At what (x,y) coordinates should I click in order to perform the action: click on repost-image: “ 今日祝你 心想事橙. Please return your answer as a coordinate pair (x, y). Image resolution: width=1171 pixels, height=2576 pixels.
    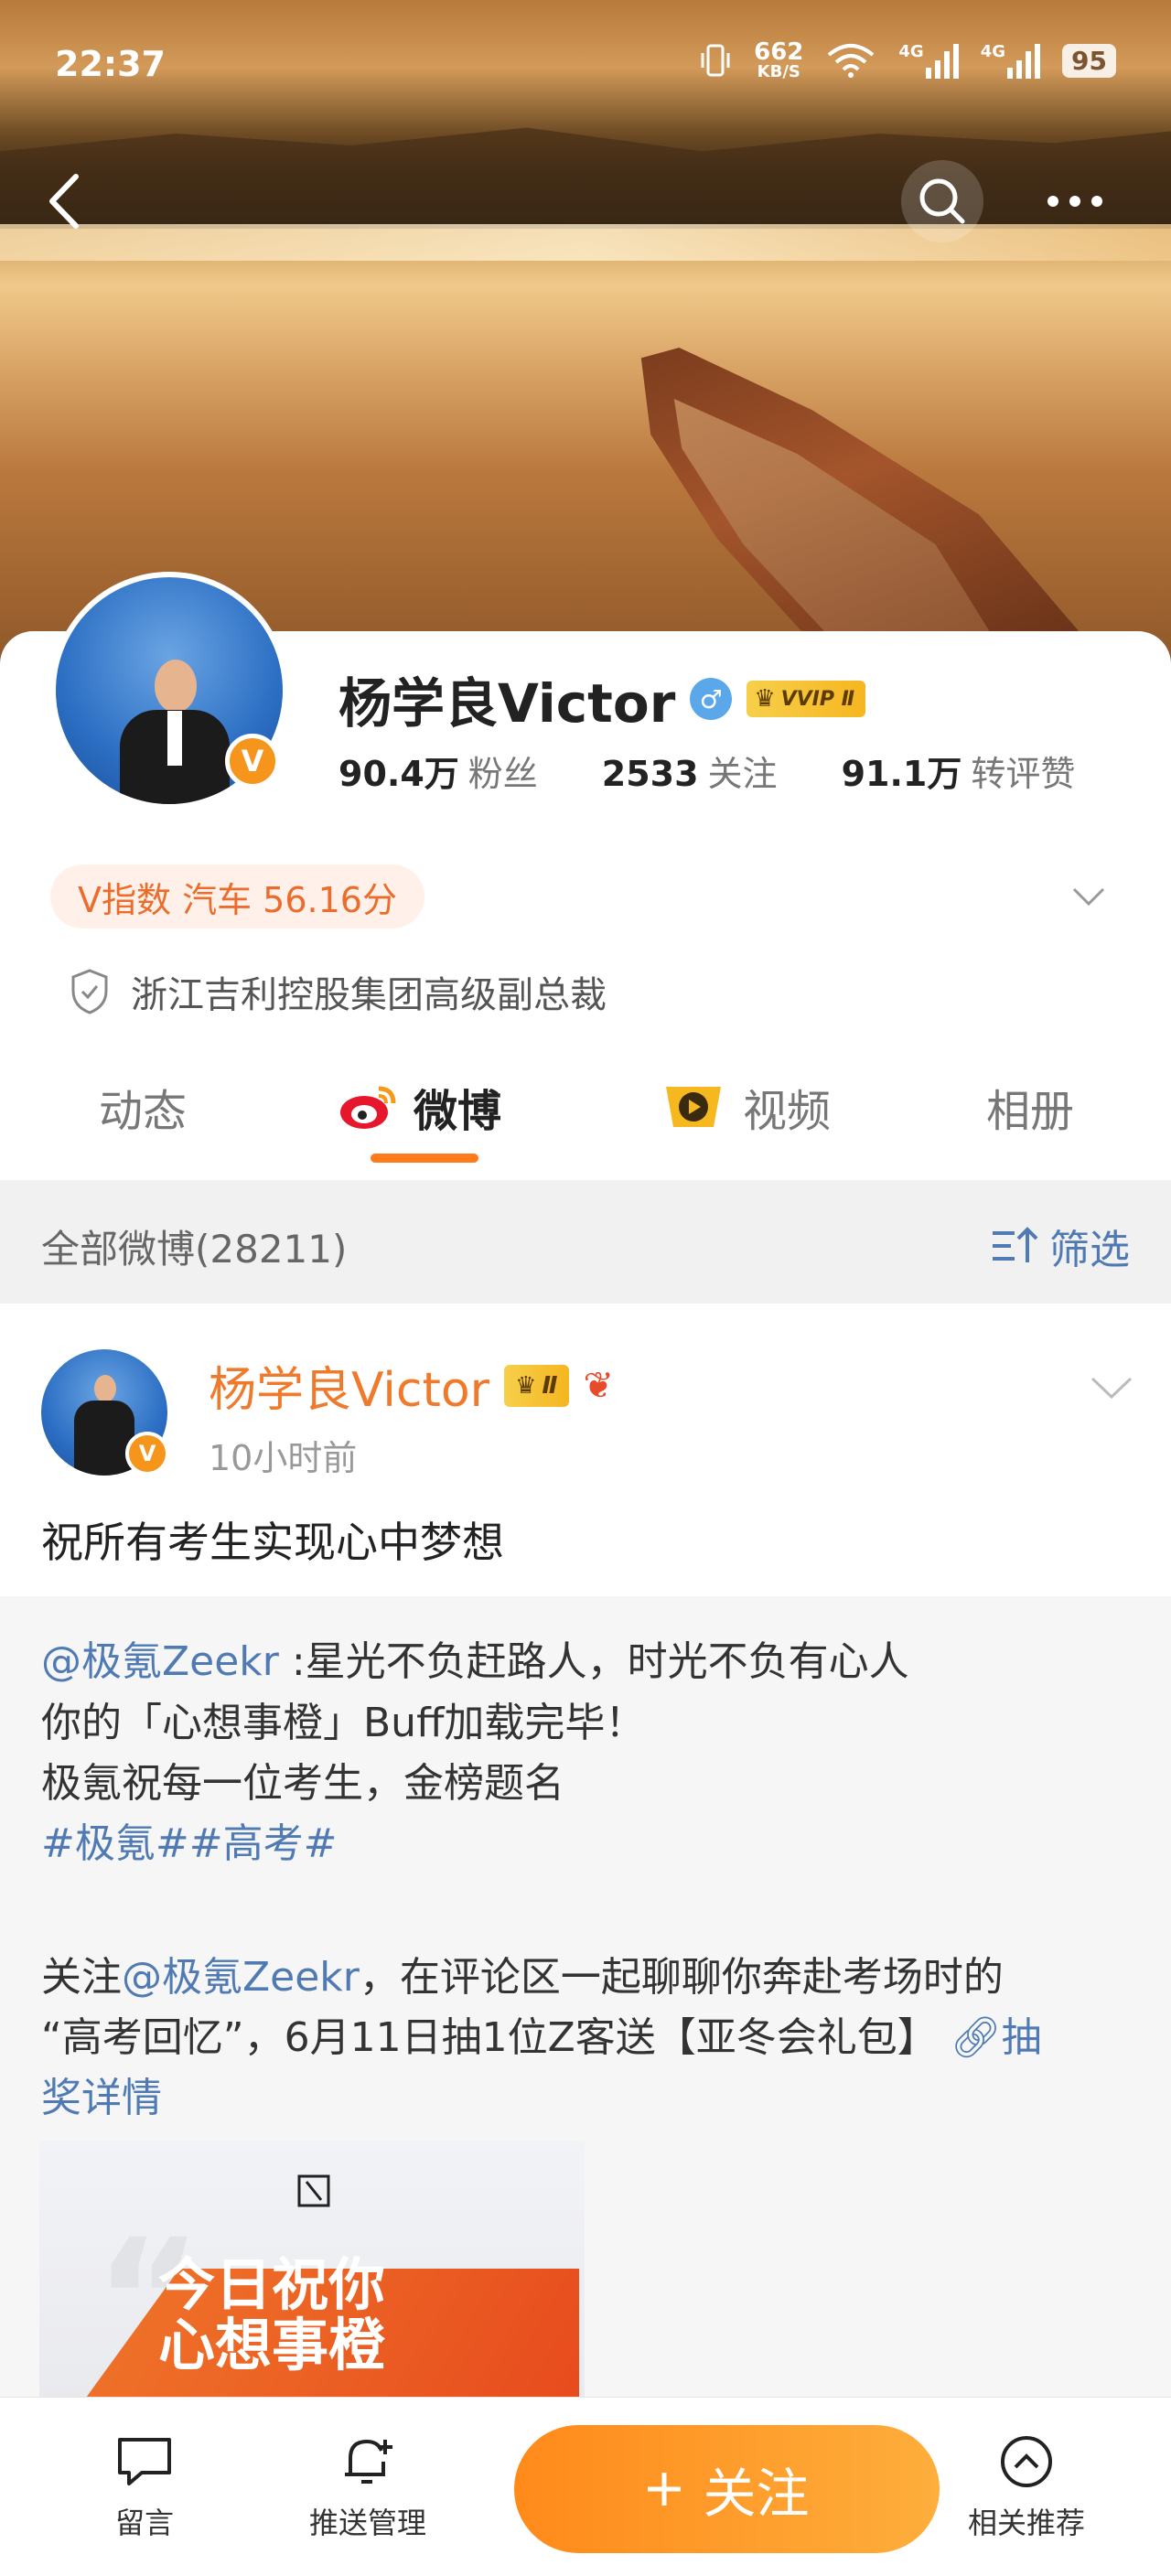
    Looking at the image, I should click on (312, 2273).